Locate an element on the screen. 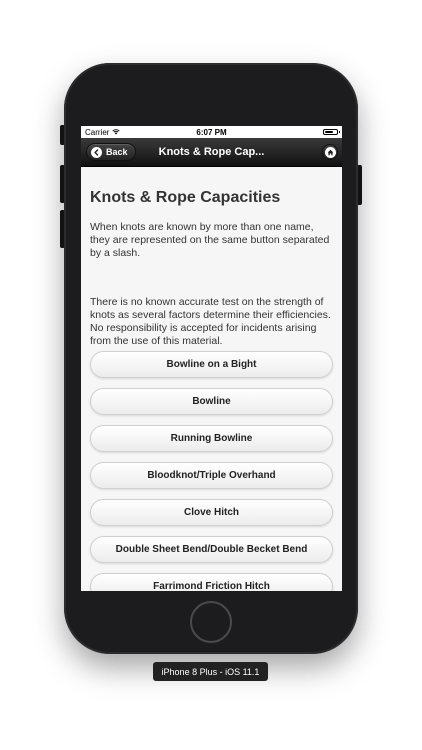 This screenshot has width=422, height=750. page-title: Knots & Rope Capacities is located at coordinates (185, 197).